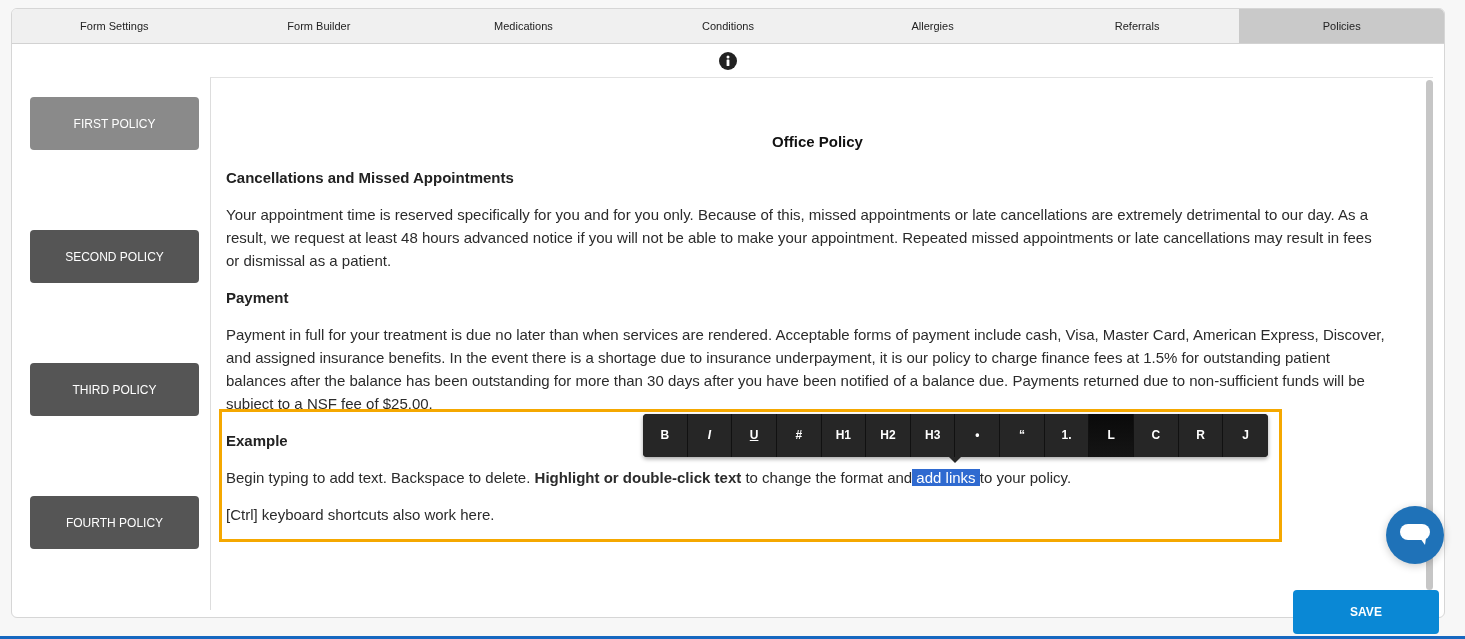  Describe the element at coordinates (370, 178) in the screenshot. I see `section-heading: Cancellations and Missed Appointments` at that location.